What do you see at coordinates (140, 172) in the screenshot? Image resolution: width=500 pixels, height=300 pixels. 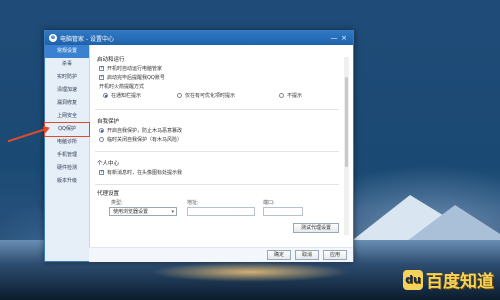 I see `option-message-remind: 有新消息时，在头像图标处提示我` at bounding box center [140, 172].